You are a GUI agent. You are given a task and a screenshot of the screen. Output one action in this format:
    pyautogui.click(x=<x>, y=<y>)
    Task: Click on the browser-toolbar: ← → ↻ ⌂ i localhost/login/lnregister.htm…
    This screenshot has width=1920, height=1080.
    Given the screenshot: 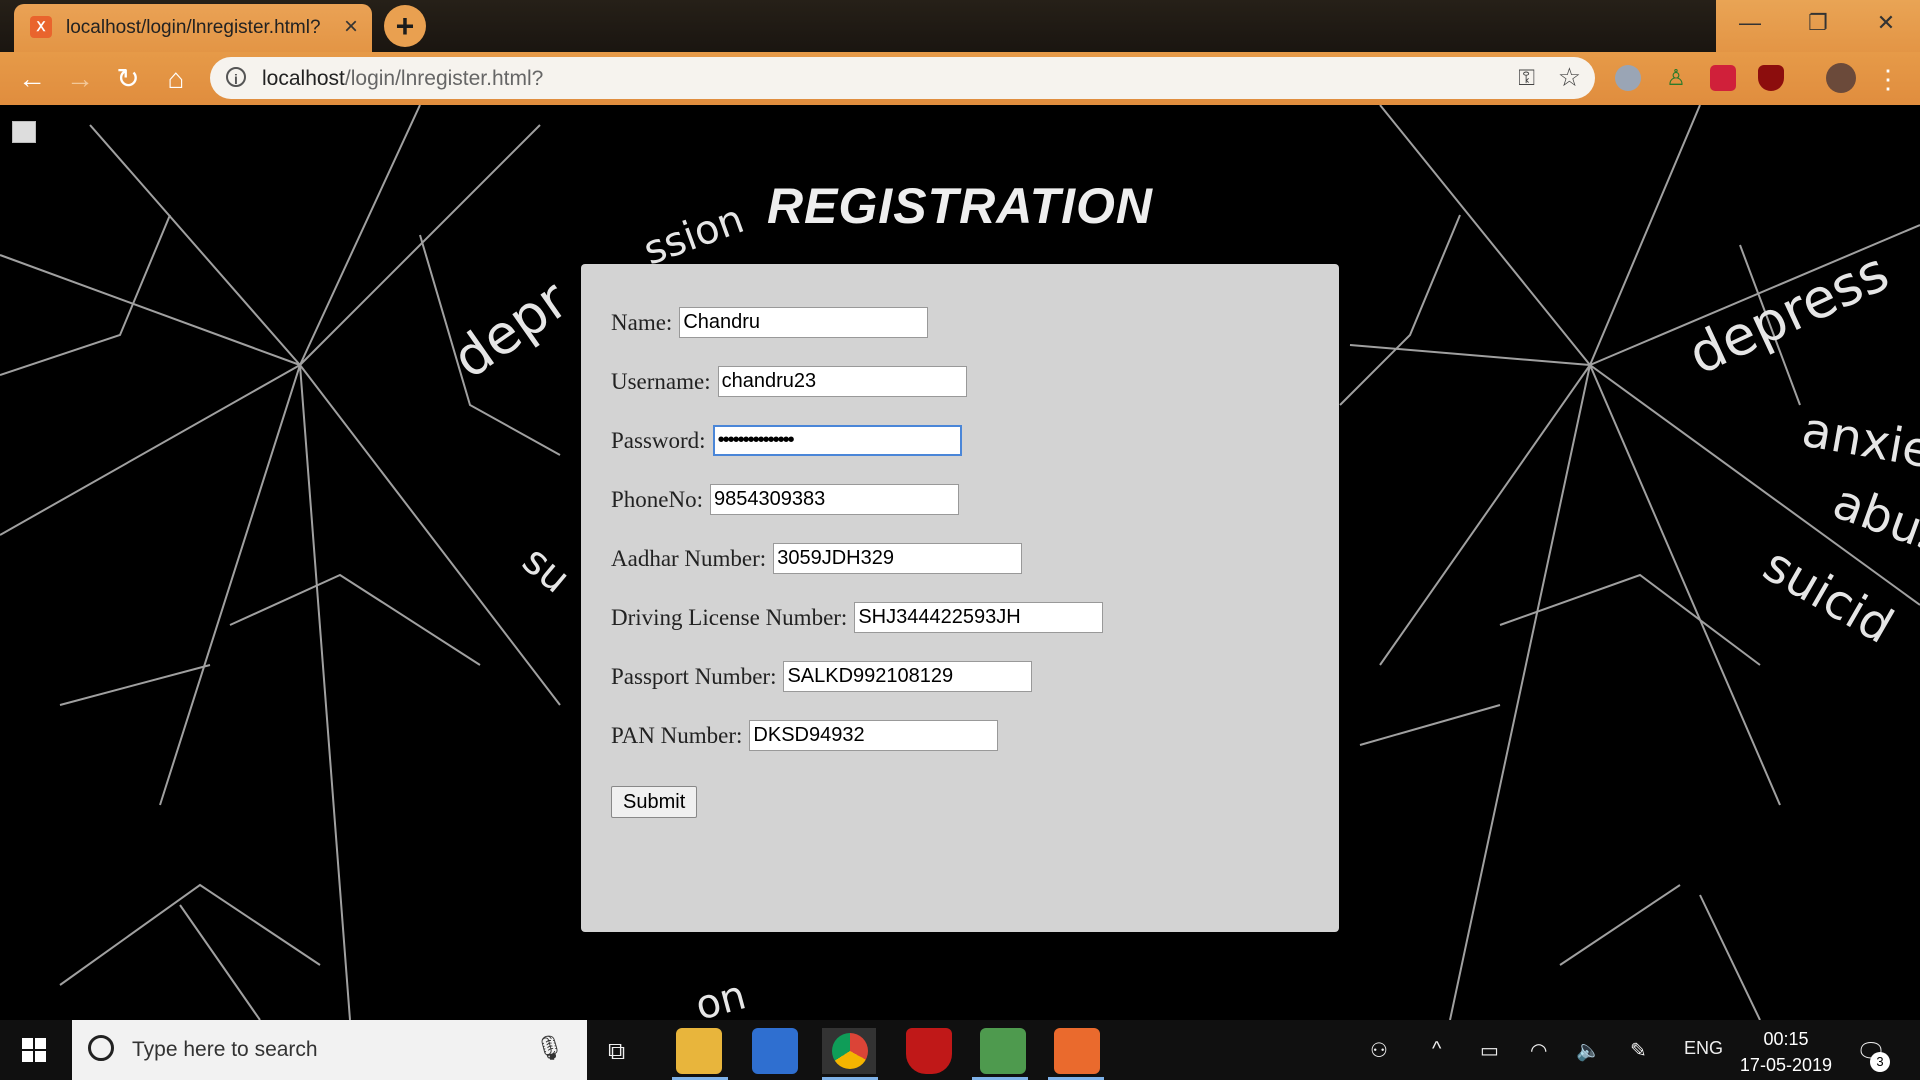 What is the action you would take?
    pyautogui.click(x=960, y=78)
    